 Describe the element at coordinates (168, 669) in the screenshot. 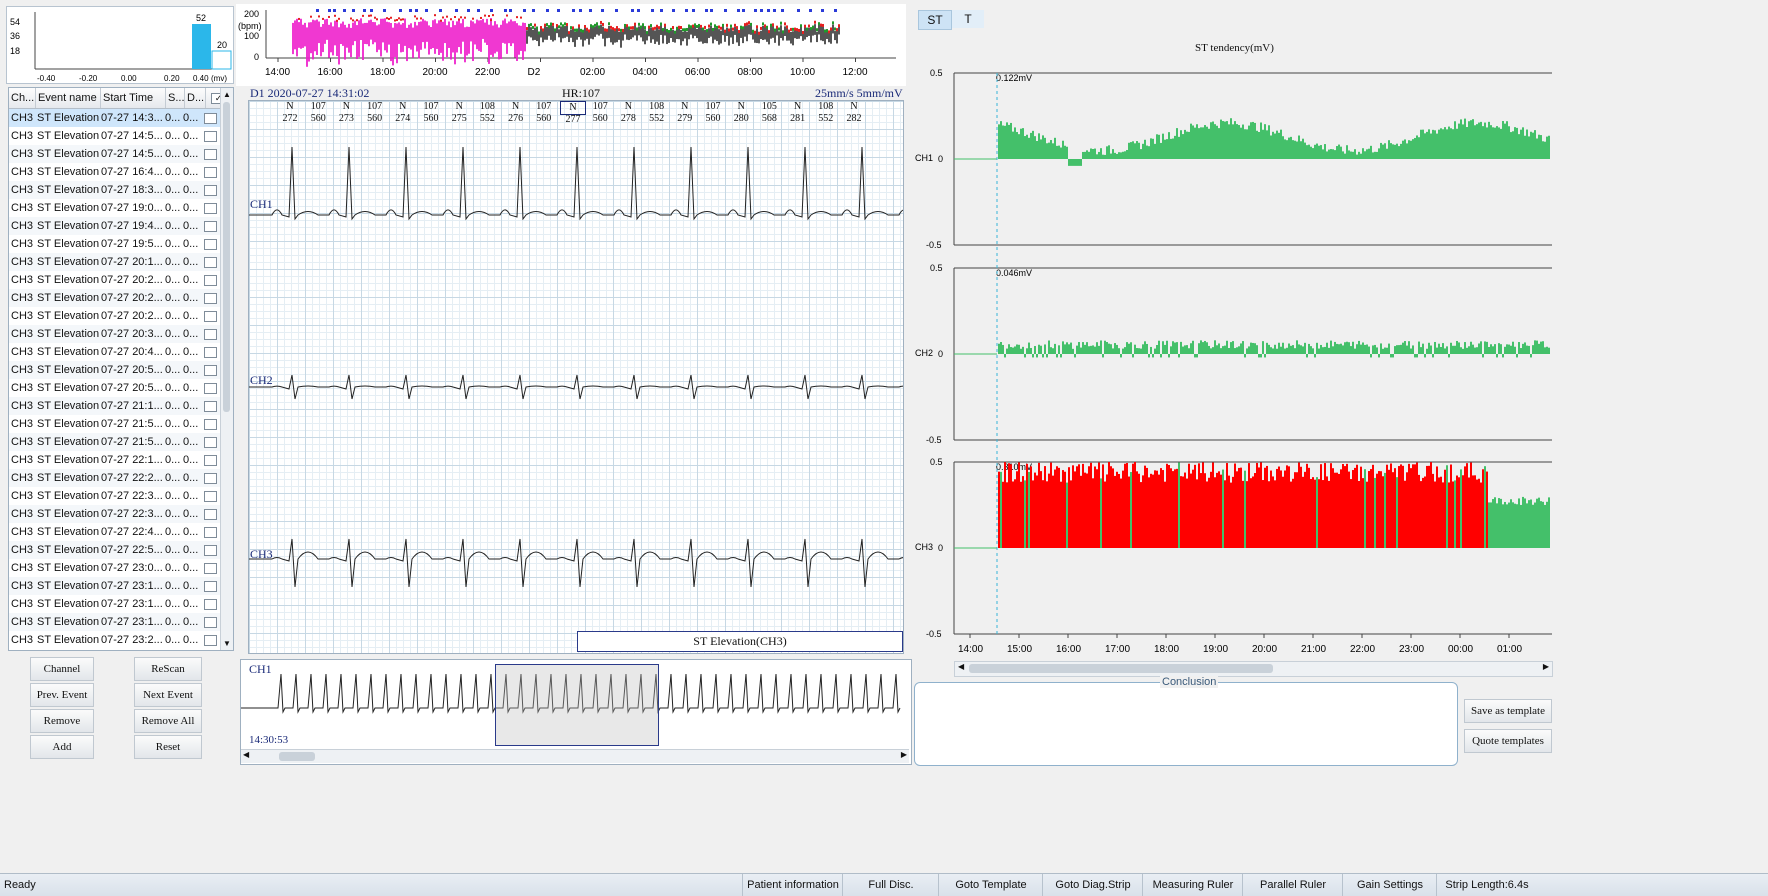

I see `rescan-button: ReScan` at that location.